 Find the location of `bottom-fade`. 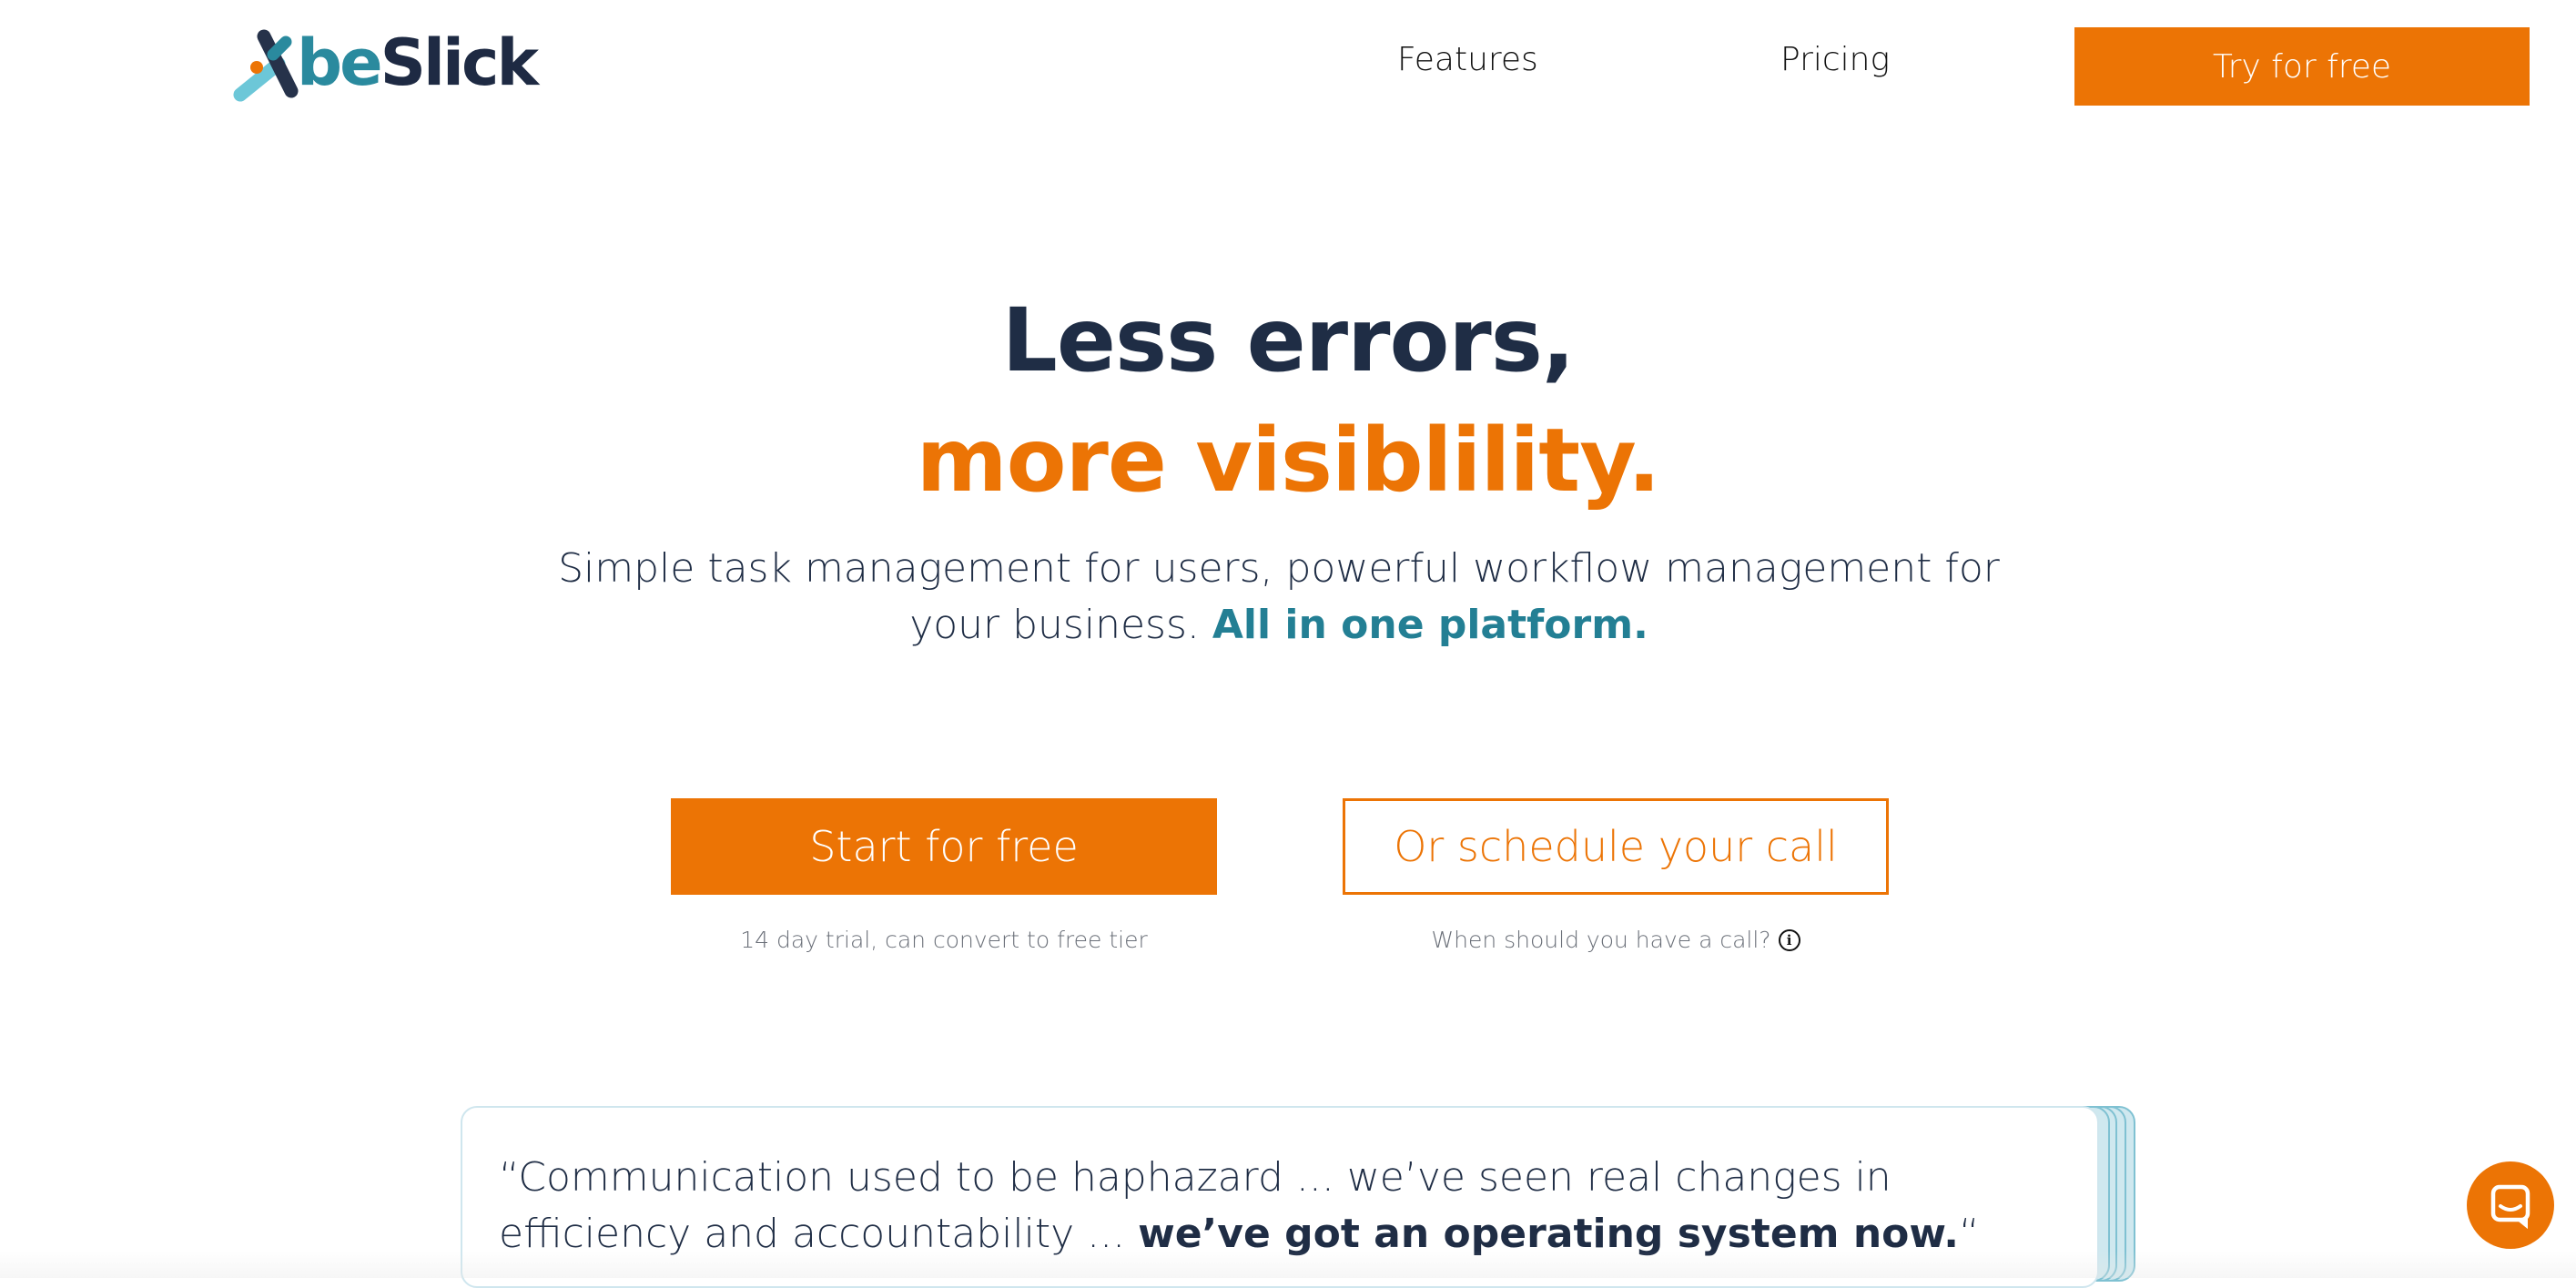

bottom-fade is located at coordinates (1288, 1264).